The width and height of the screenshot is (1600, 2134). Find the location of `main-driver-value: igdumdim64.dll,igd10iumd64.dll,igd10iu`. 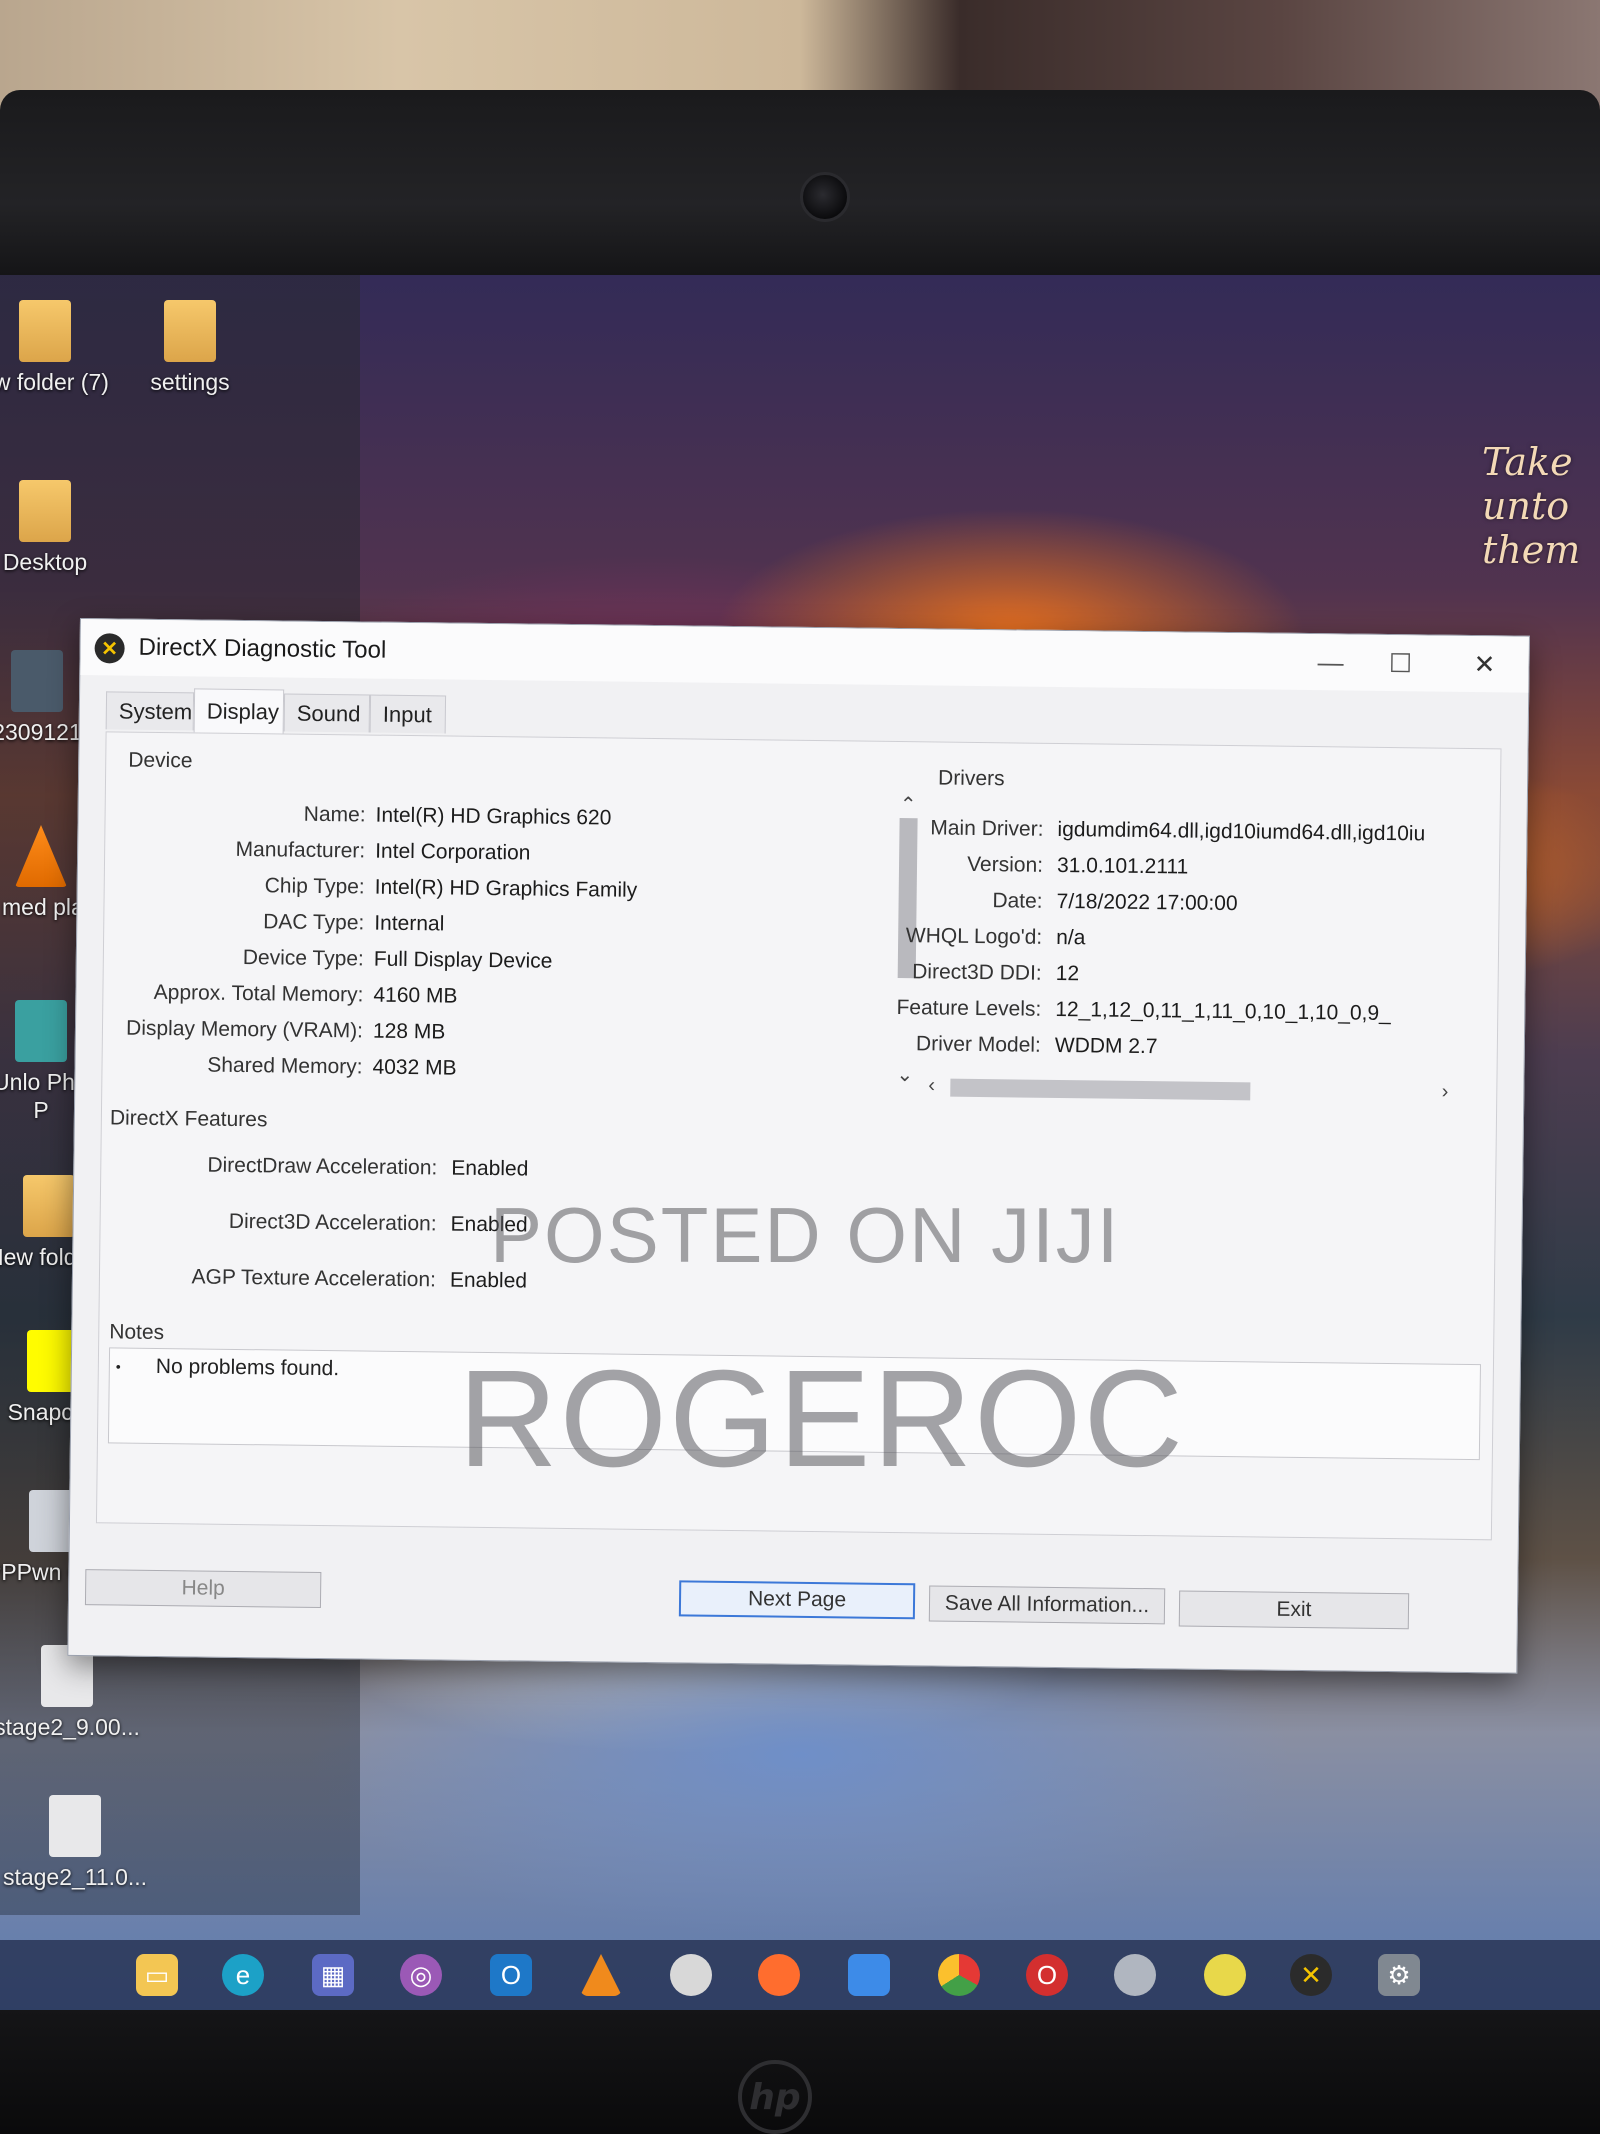

main-driver-value: igdumdim64.dll,igd10iumd64.dll,igd10iu is located at coordinates (1241, 831).